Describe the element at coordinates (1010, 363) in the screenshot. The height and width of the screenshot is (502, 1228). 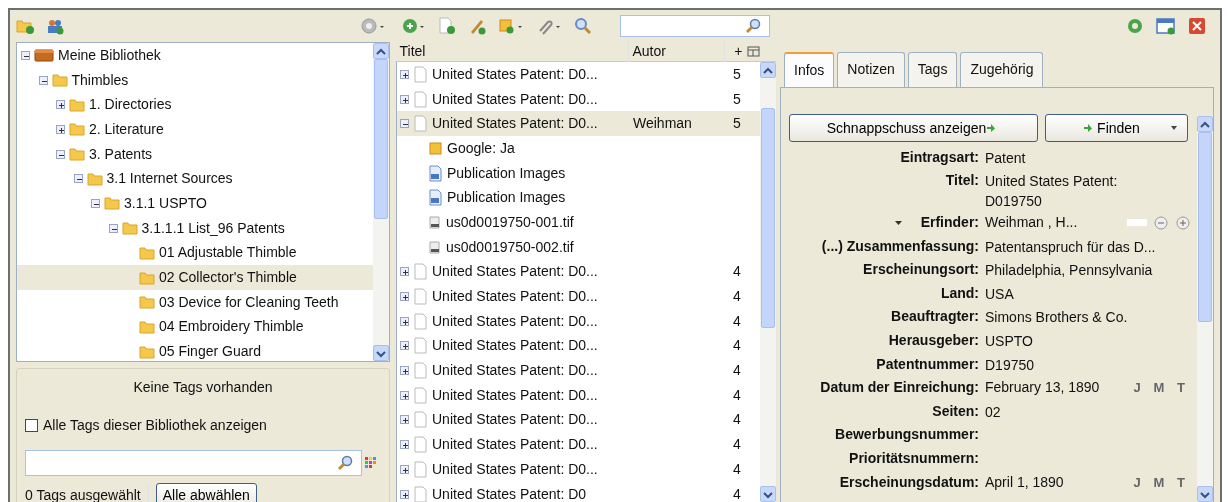
I see `field-value: D19750` at that location.